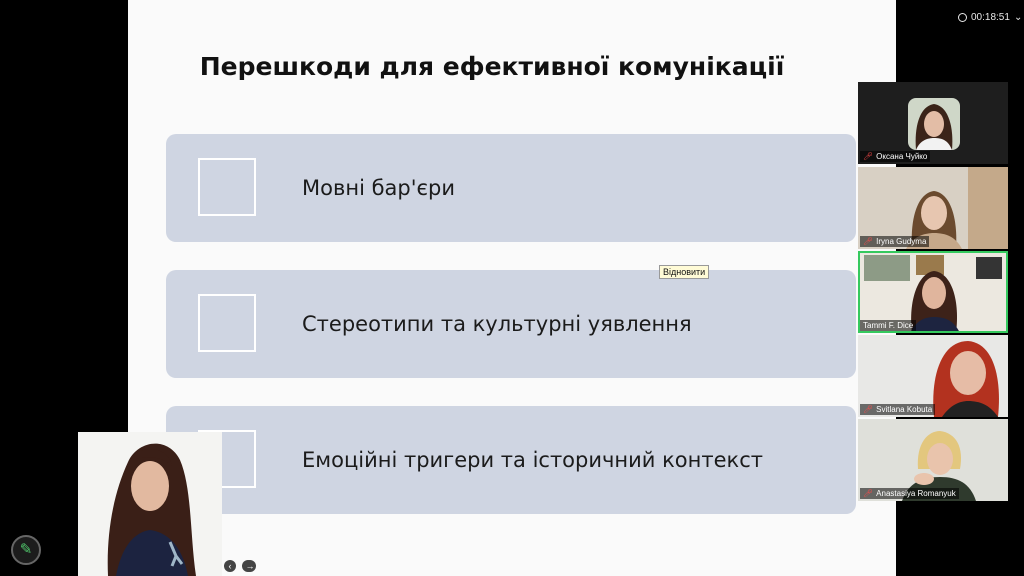  What do you see at coordinates (684, 272) in the screenshot?
I see `restore-tooltip: Відновити` at bounding box center [684, 272].